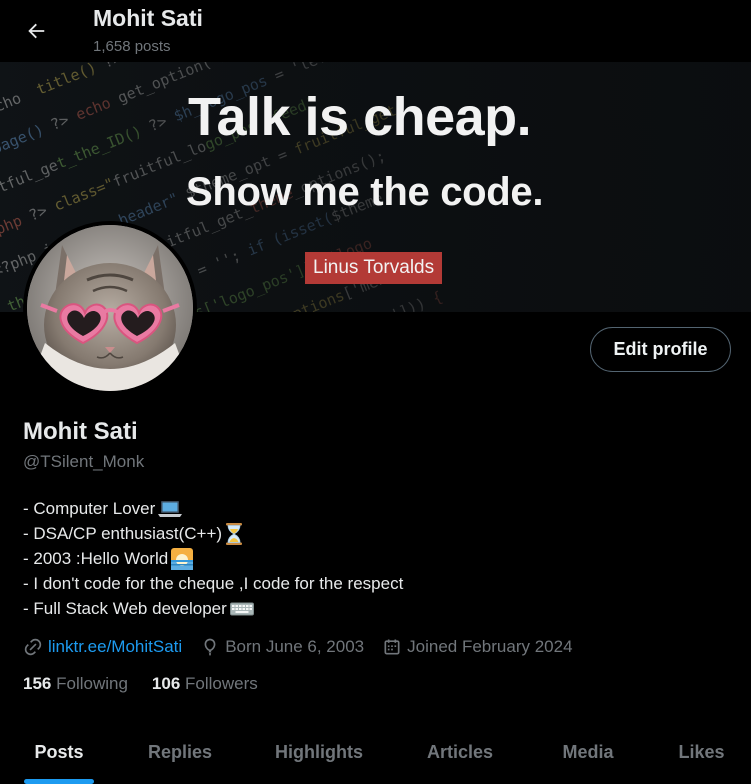  Describe the element at coordinates (319, 752) in the screenshot. I see `tab-highlights: Highlights` at that location.